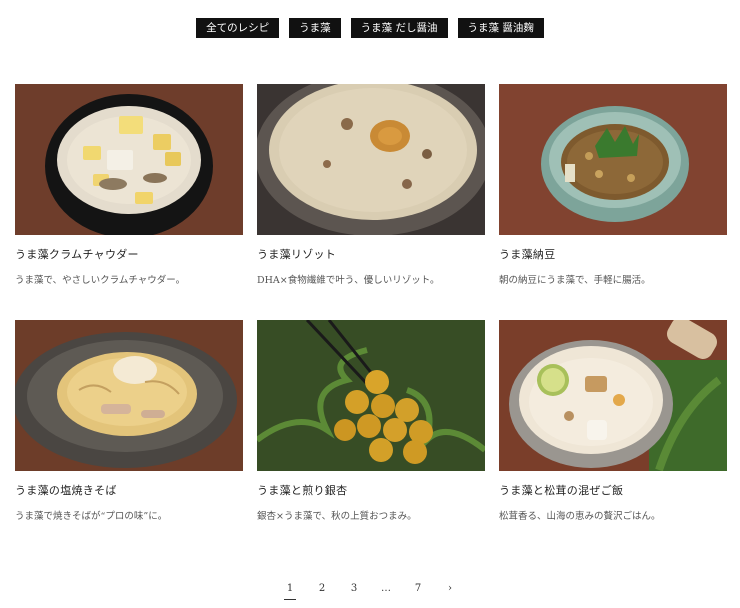 This screenshot has height=608, width=740. Describe the element at coordinates (129, 395) in the screenshot. I see `shio-yakisoba-photo` at that location.